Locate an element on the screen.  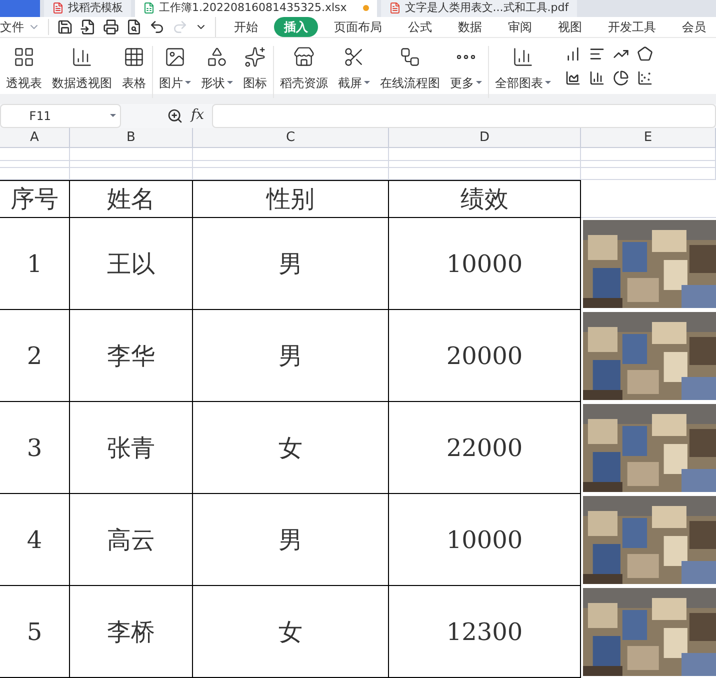
combo-chart-icon is located at coordinates (597, 78).